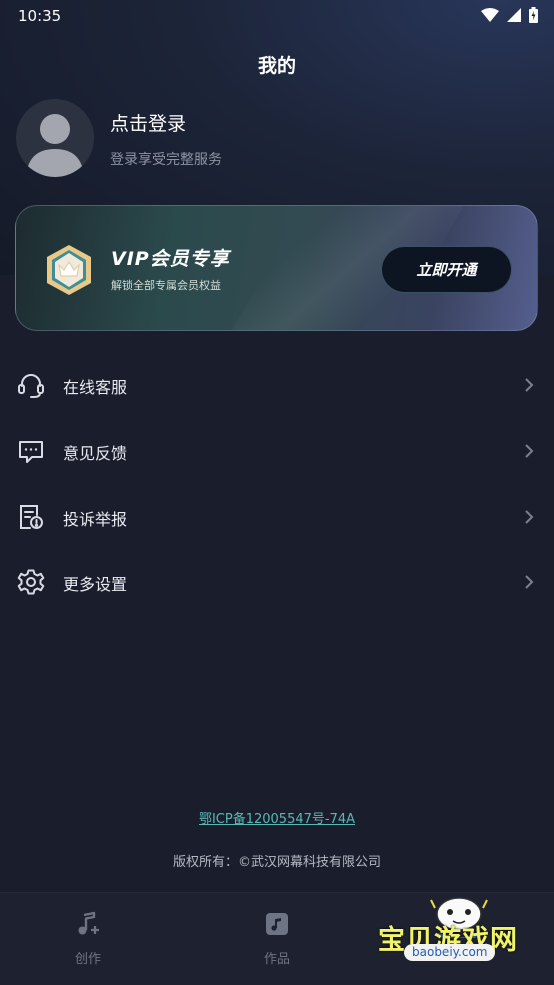  What do you see at coordinates (277, 817) in the screenshot?
I see `icp-link: 鄂ICP备12005547号-74A` at bounding box center [277, 817].